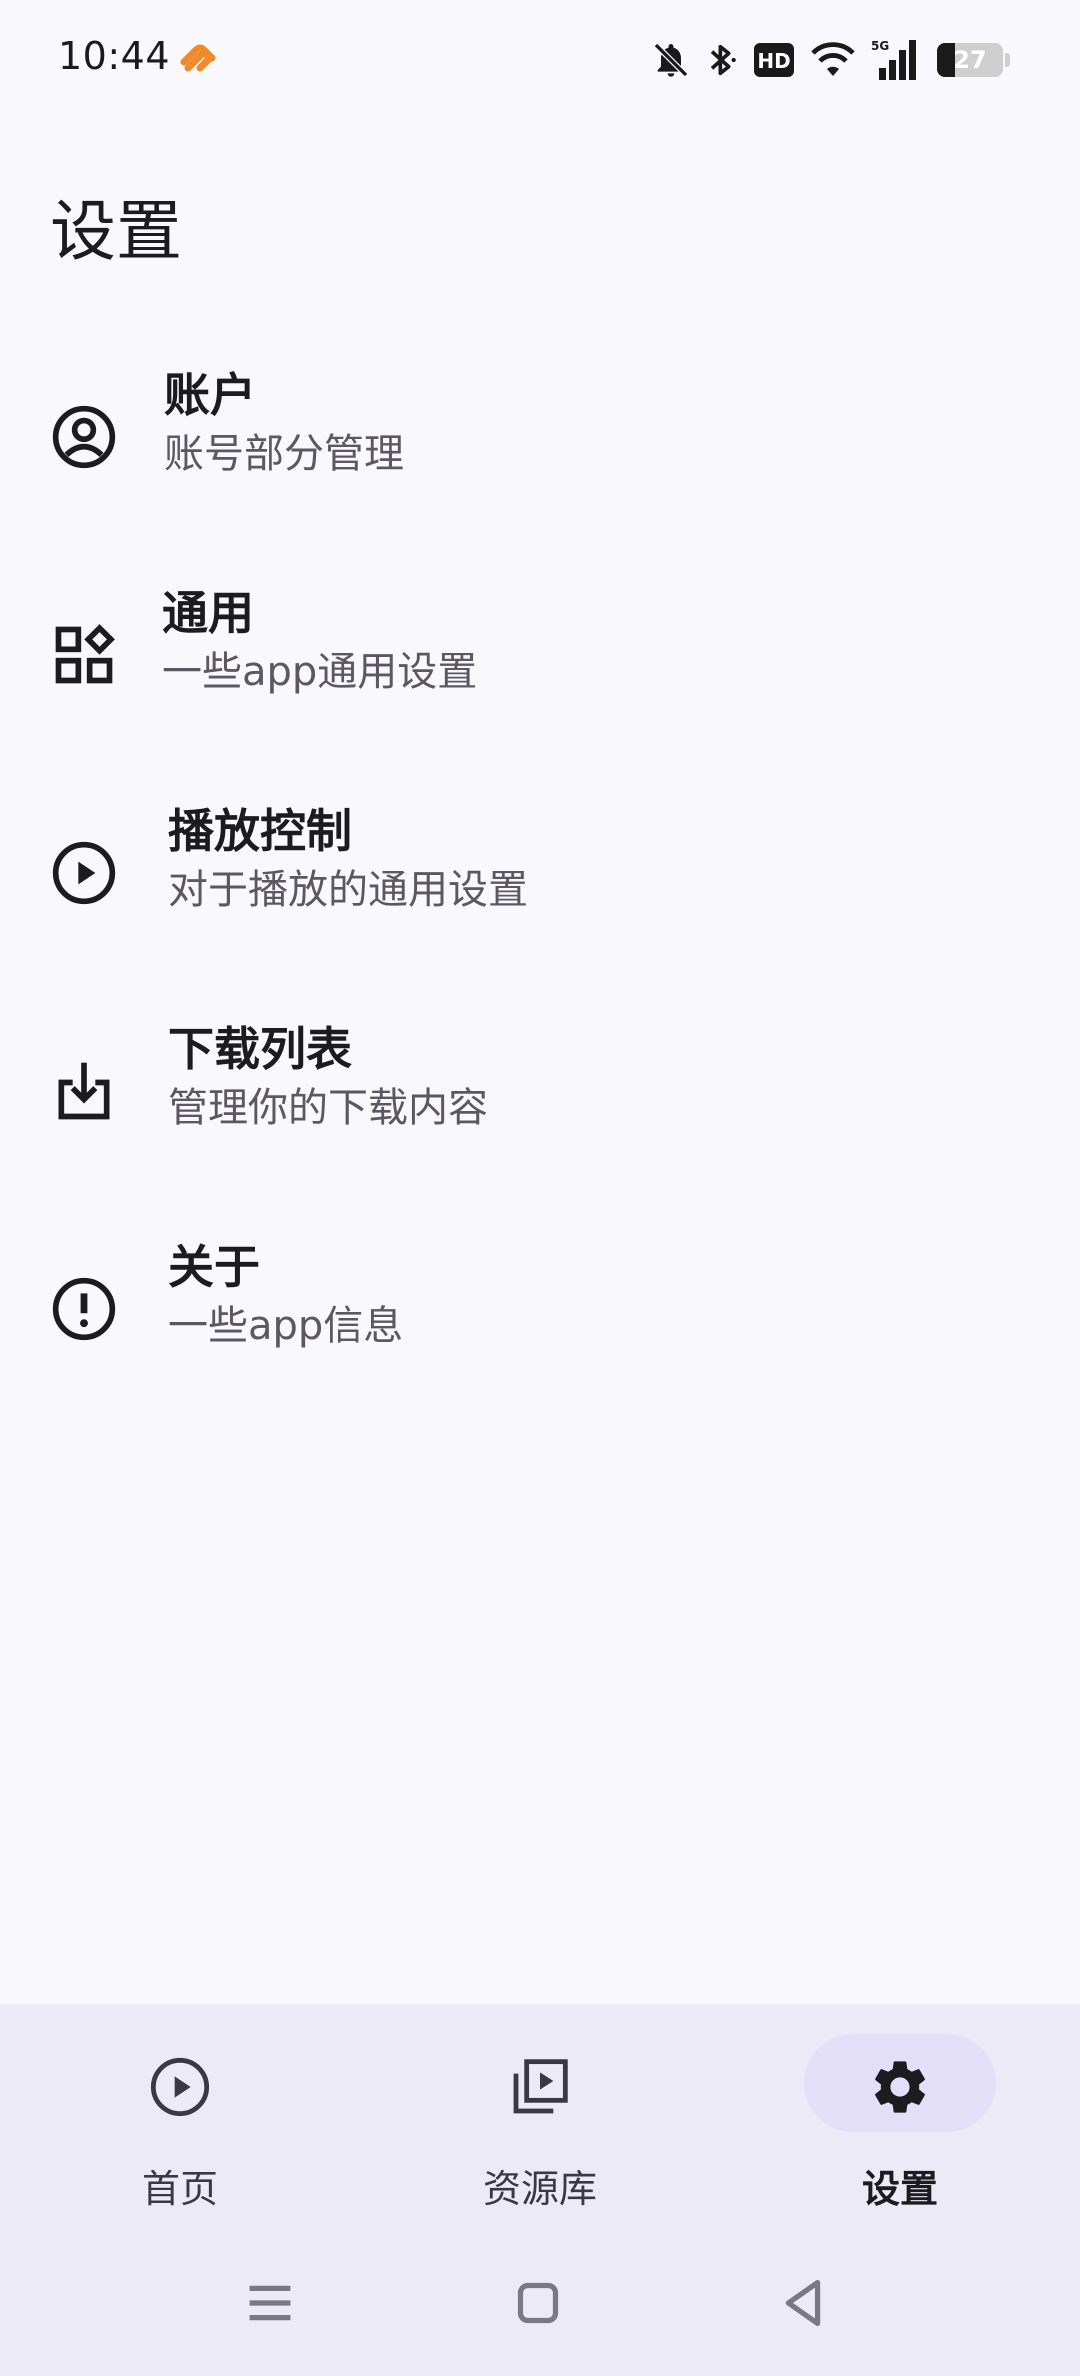  Describe the element at coordinates (286, 1326) in the screenshot. I see `settings-item-subtitle: 一些app信息` at that location.